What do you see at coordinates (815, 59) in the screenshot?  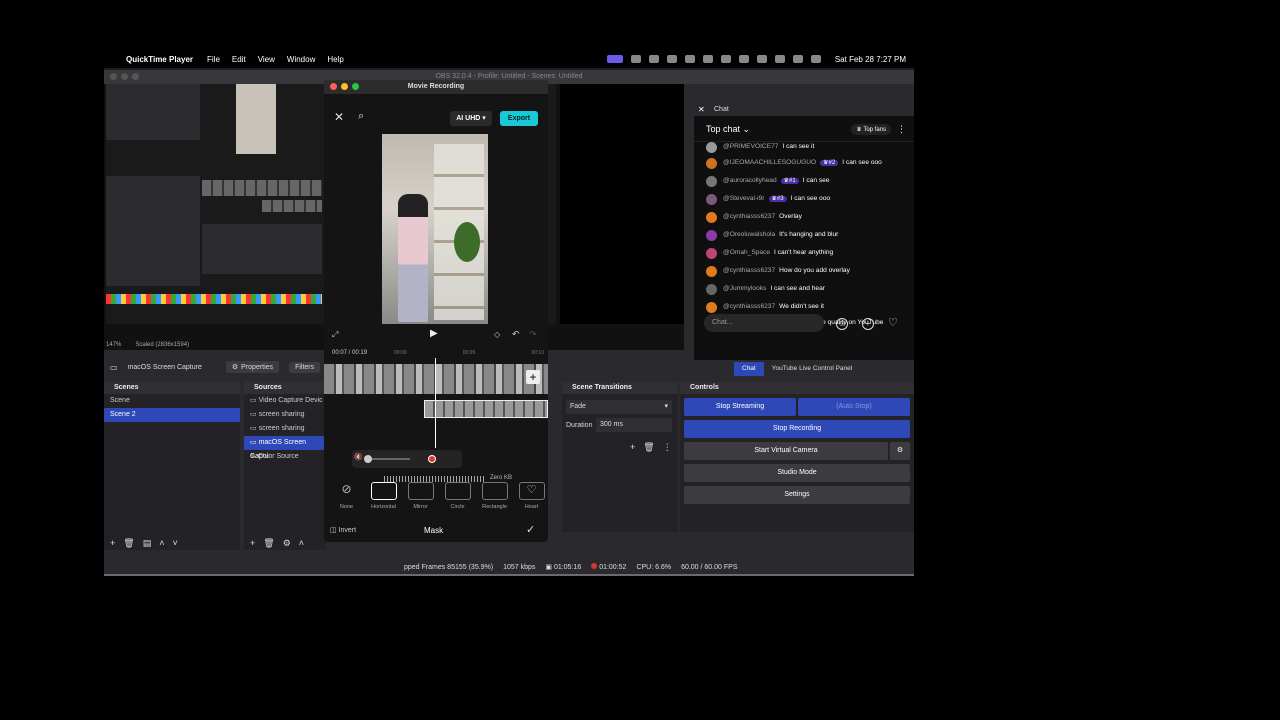 I see `control-center-icon` at bounding box center [815, 59].